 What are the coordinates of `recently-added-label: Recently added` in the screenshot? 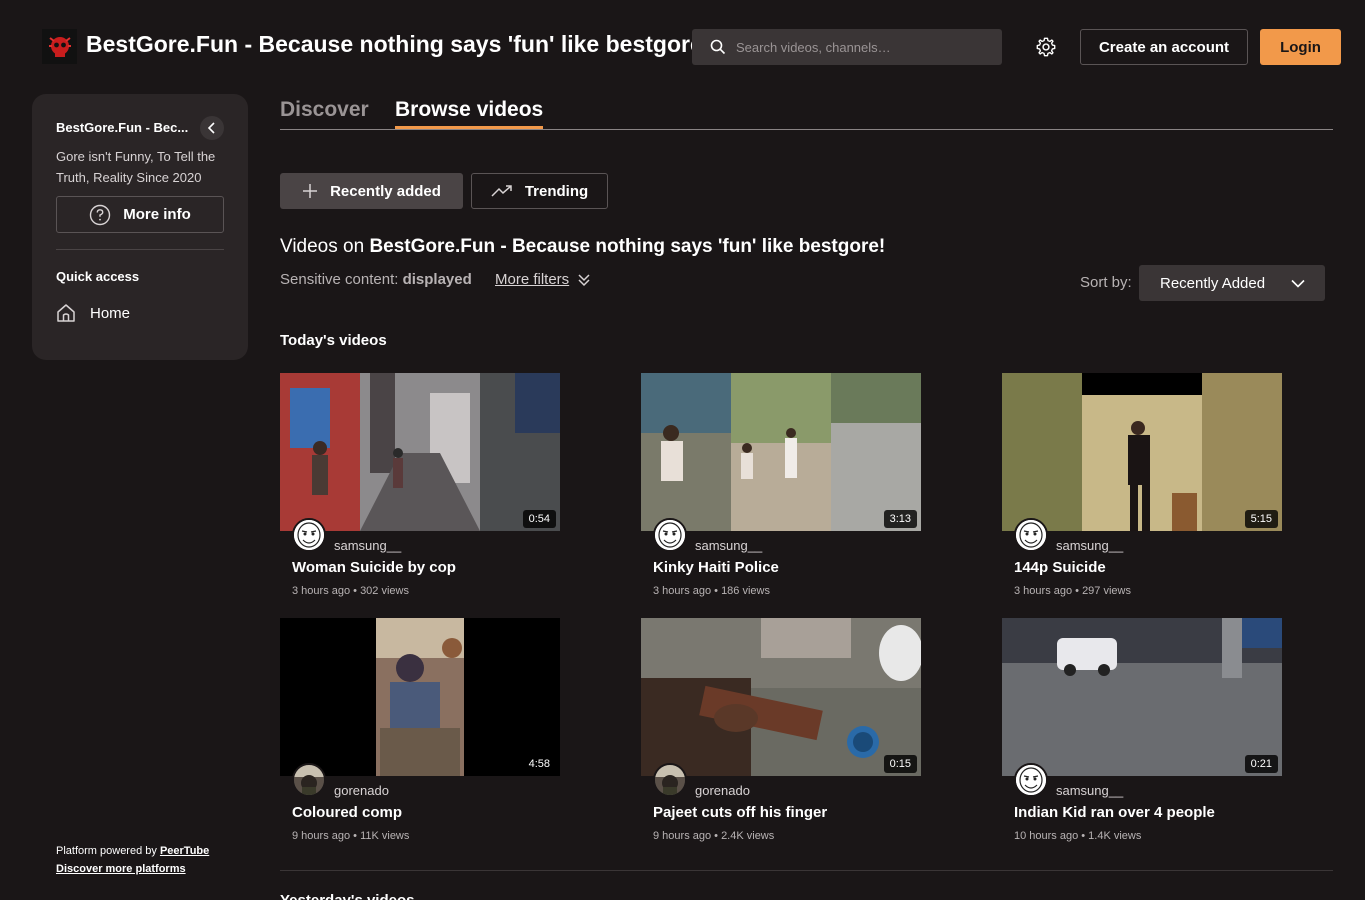 It's located at (385, 191).